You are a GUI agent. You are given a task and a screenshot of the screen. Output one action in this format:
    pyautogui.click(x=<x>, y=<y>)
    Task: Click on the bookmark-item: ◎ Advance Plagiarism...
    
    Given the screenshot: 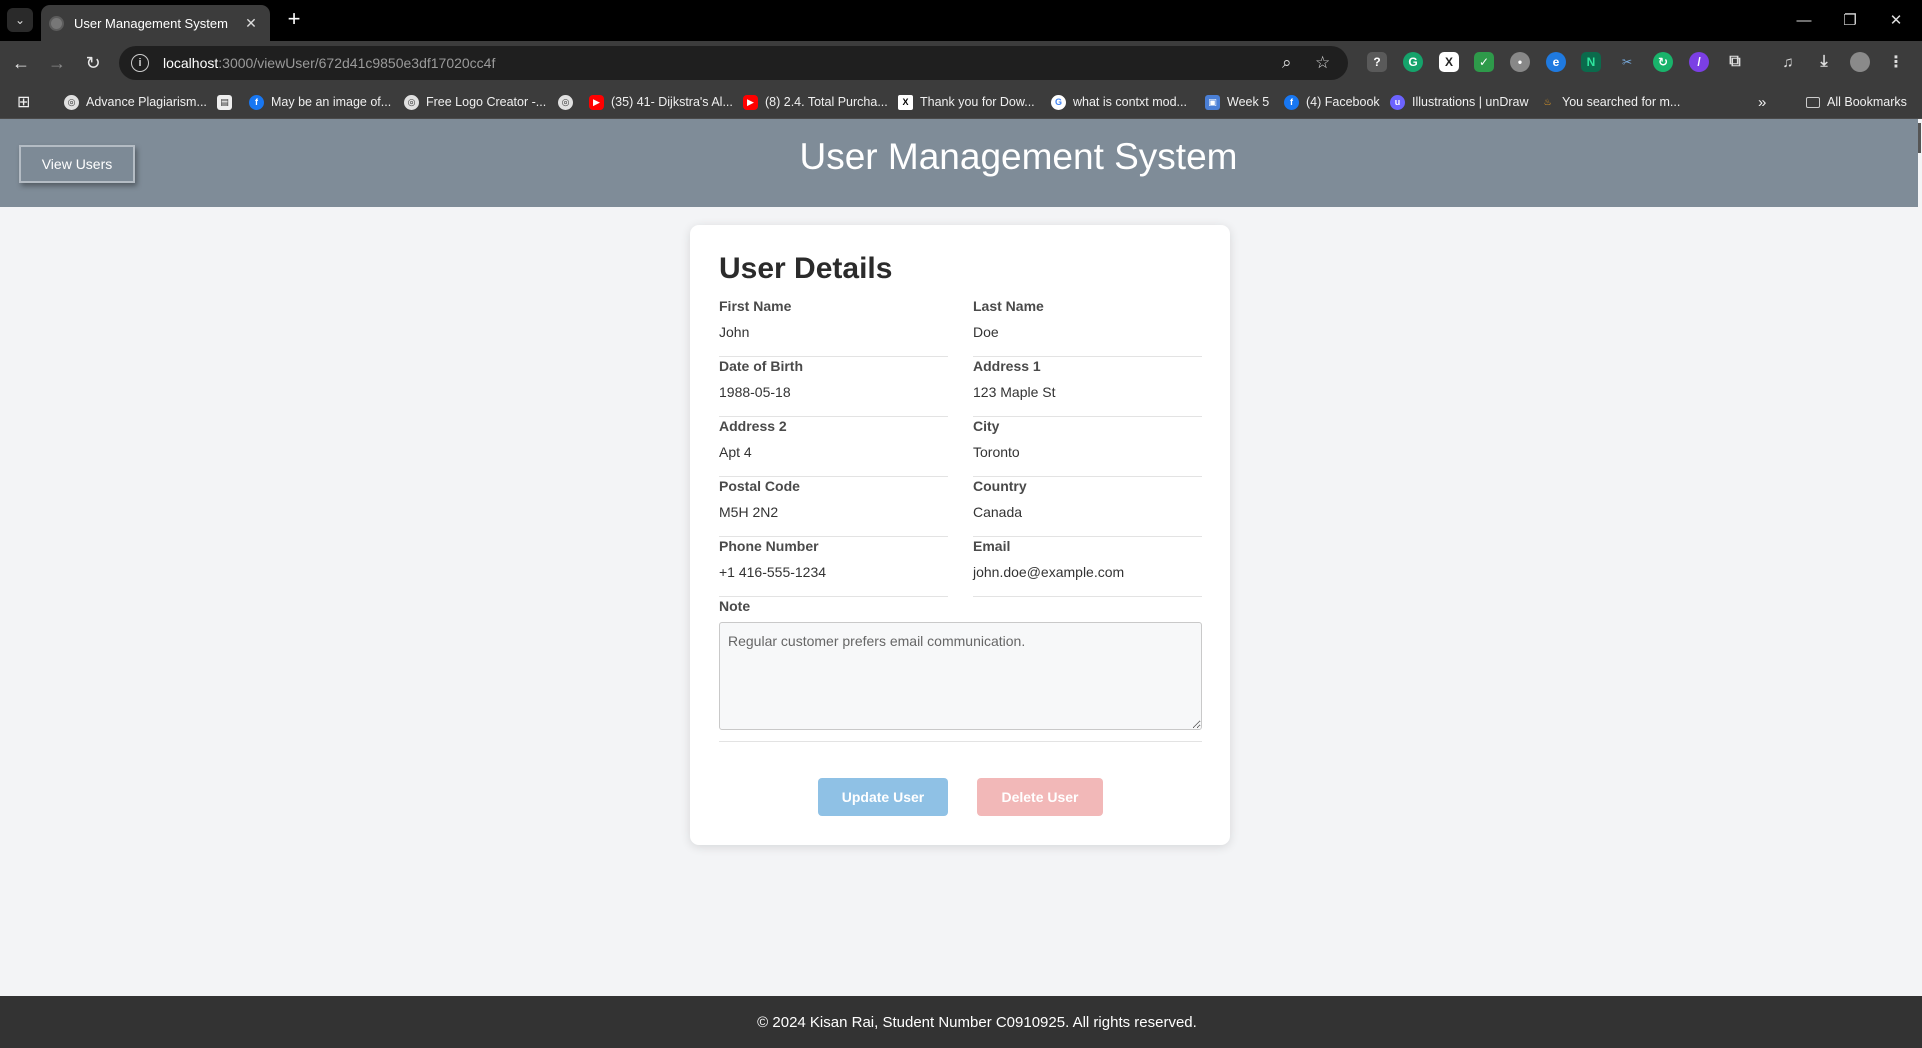 What is the action you would take?
    pyautogui.click(x=135, y=102)
    